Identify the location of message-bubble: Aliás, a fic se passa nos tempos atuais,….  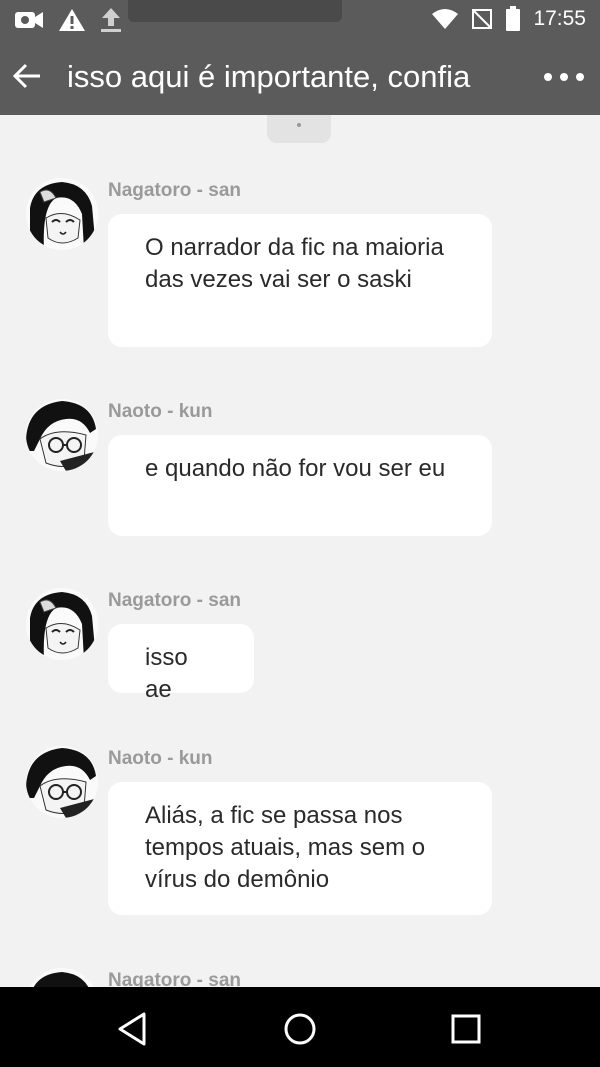
(300, 848).